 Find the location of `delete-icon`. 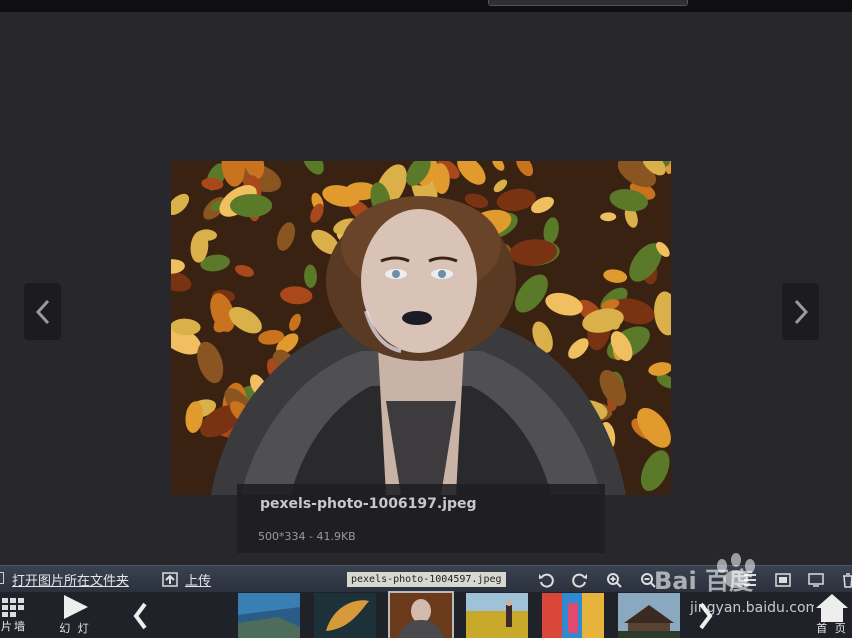

delete-icon is located at coordinates (845, 580).